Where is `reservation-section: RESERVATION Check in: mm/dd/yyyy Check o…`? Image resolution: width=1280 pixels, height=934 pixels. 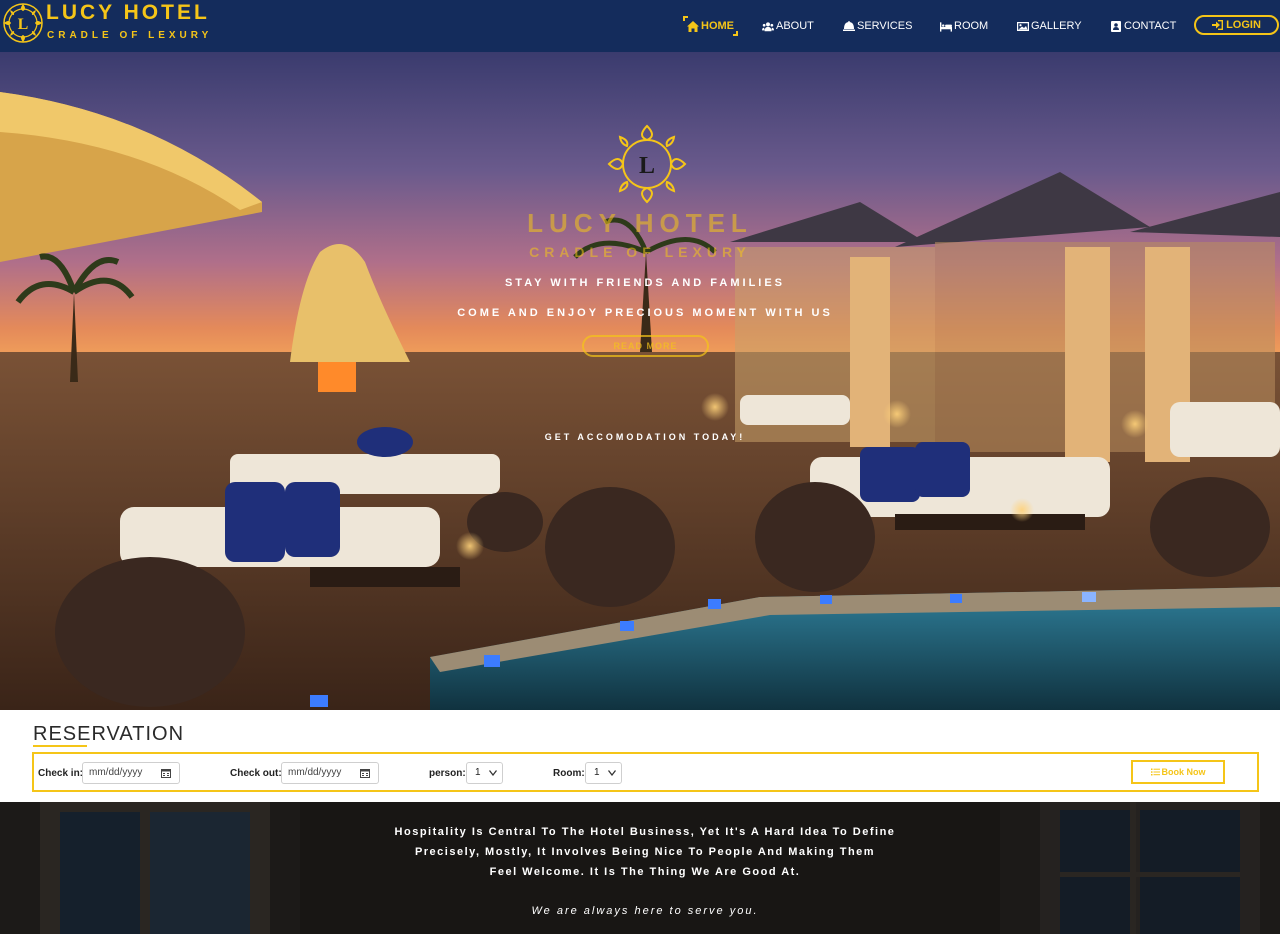 reservation-section: RESERVATION Check in: mm/dd/yyyy Check o… is located at coordinates (640, 756).